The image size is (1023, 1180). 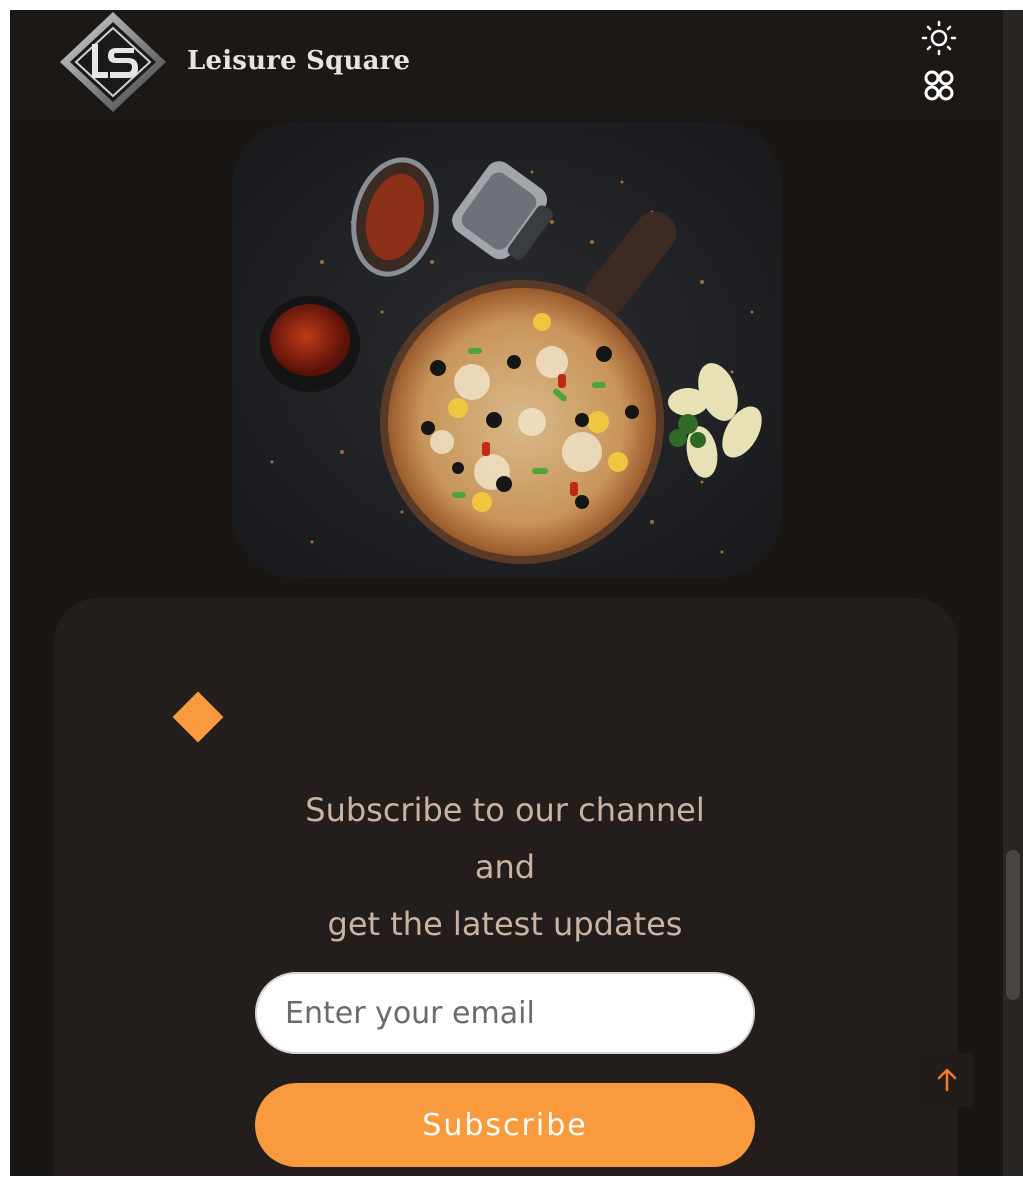 I want to click on subscribe-button: Subscribe, so click(x=505, y=1125).